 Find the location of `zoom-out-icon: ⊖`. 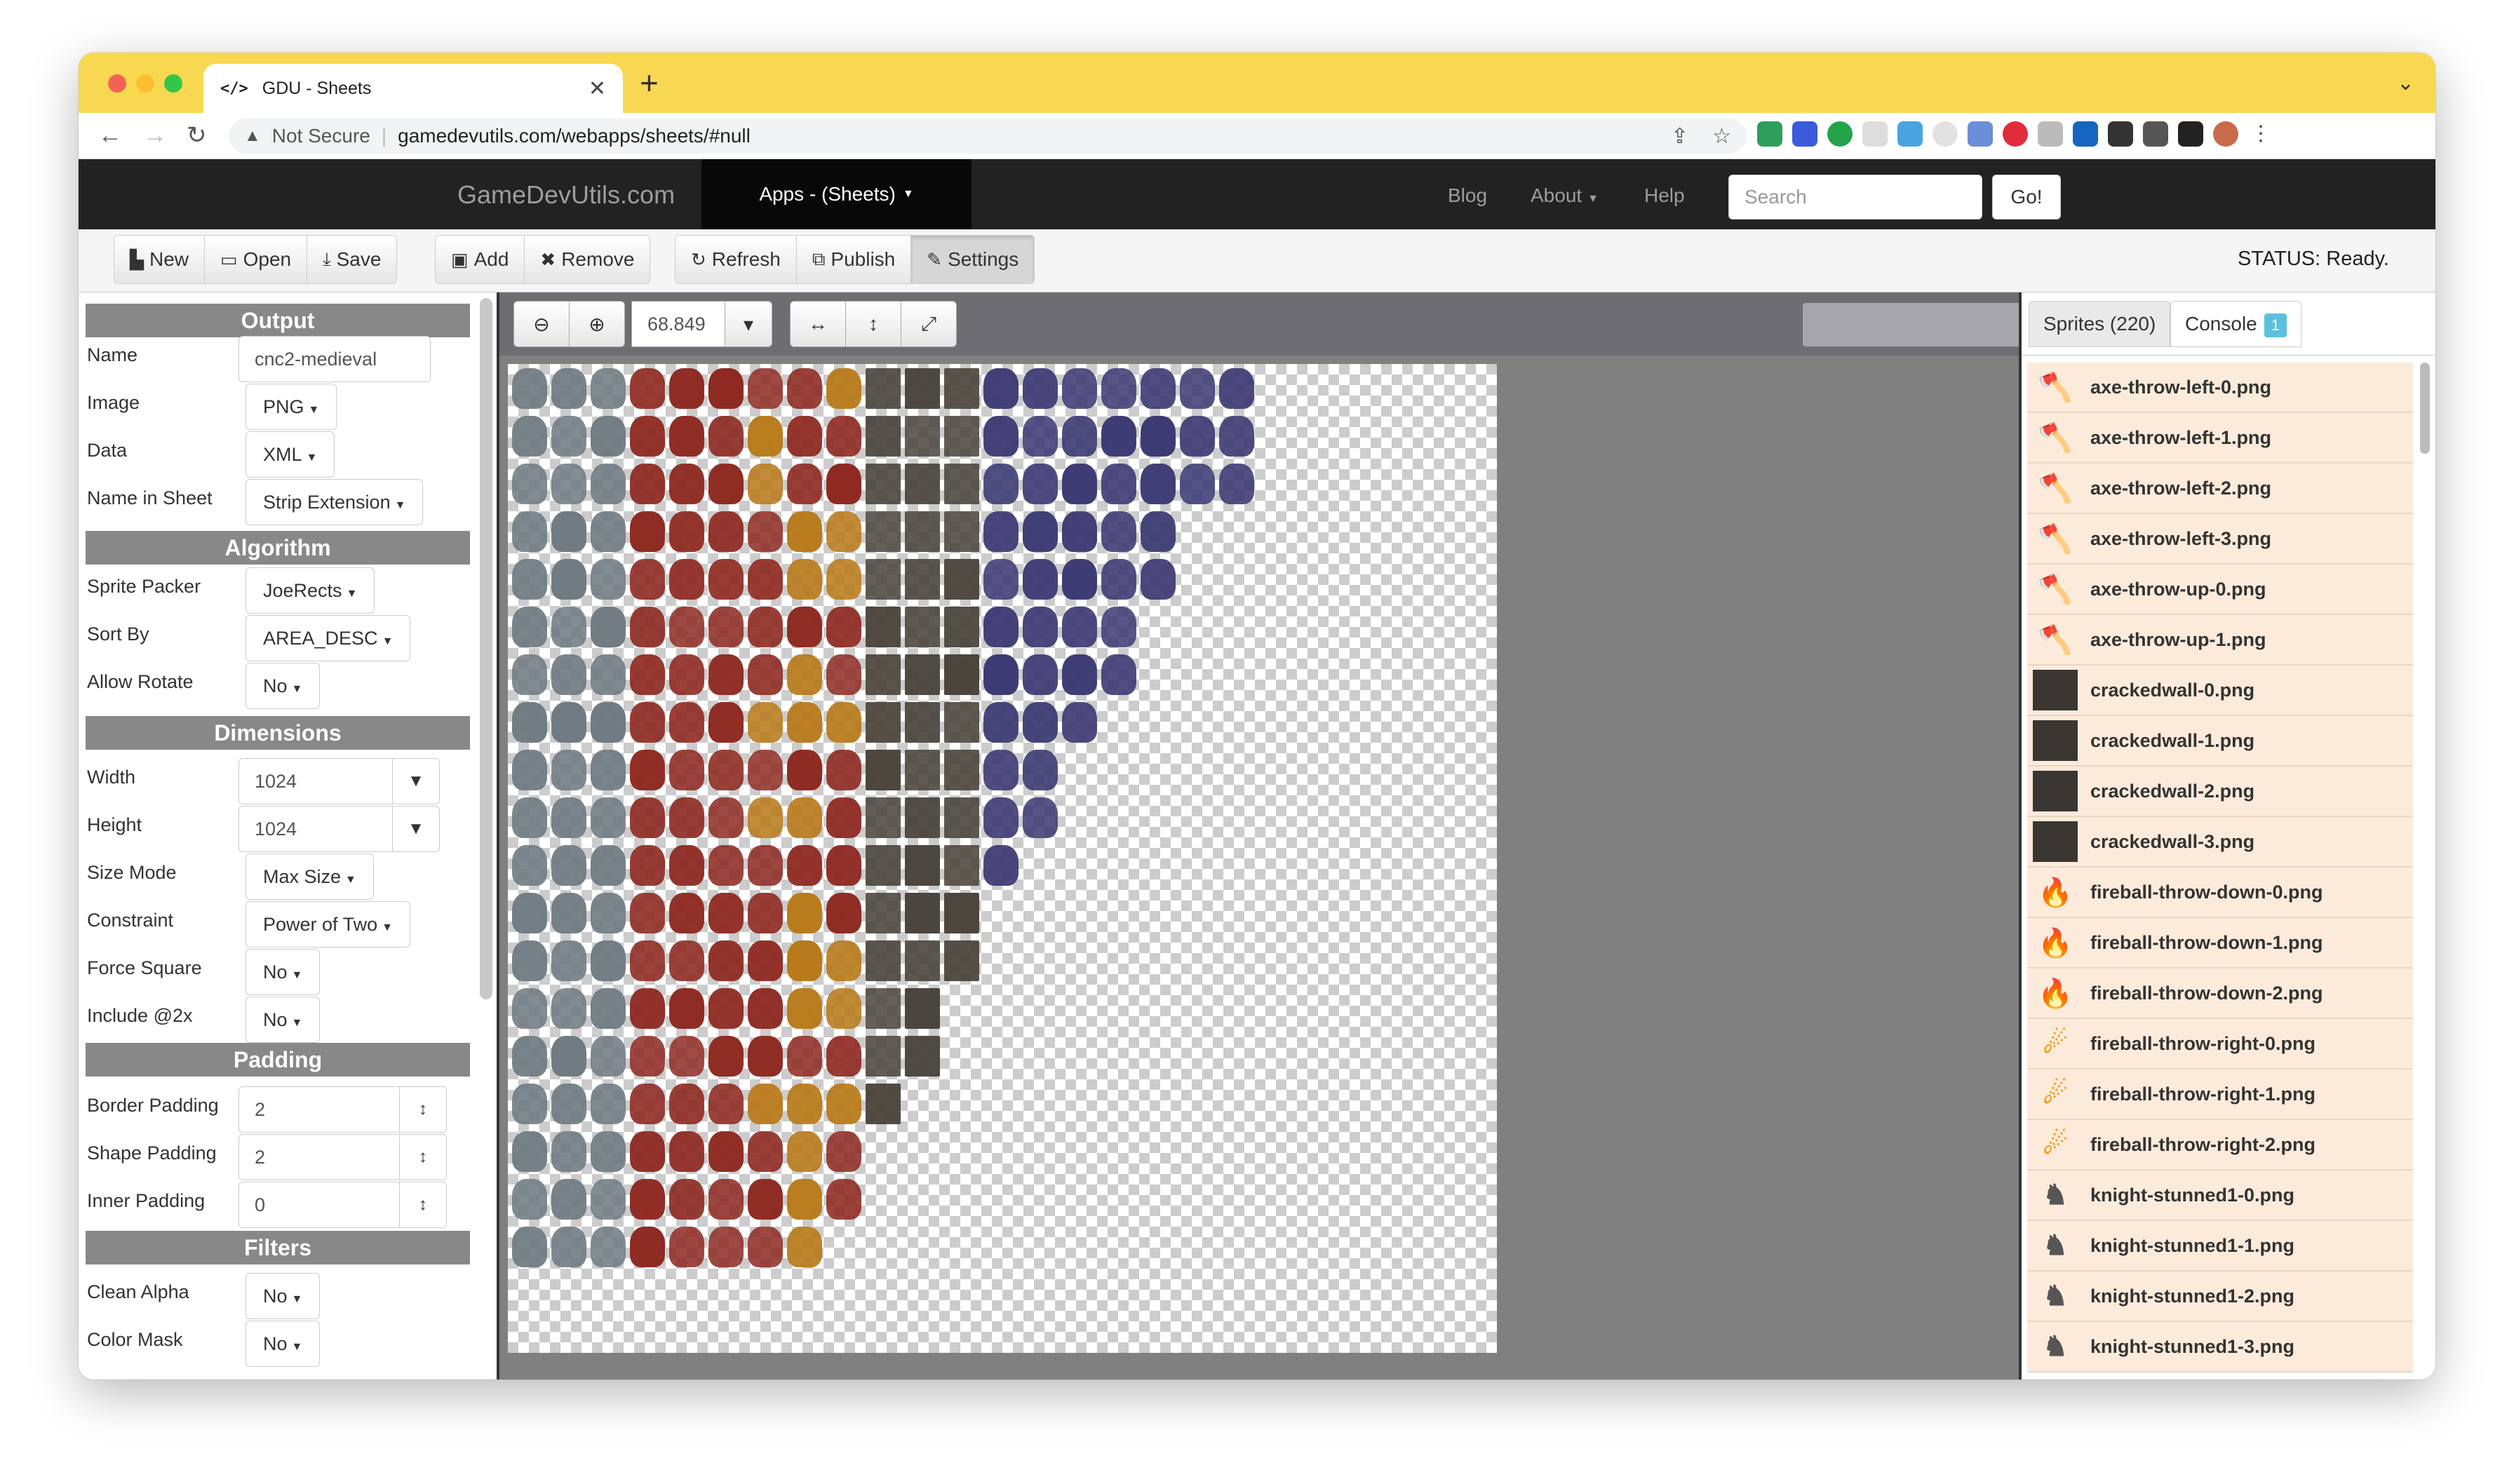

zoom-out-icon: ⊖ is located at coordinates (541, 324).